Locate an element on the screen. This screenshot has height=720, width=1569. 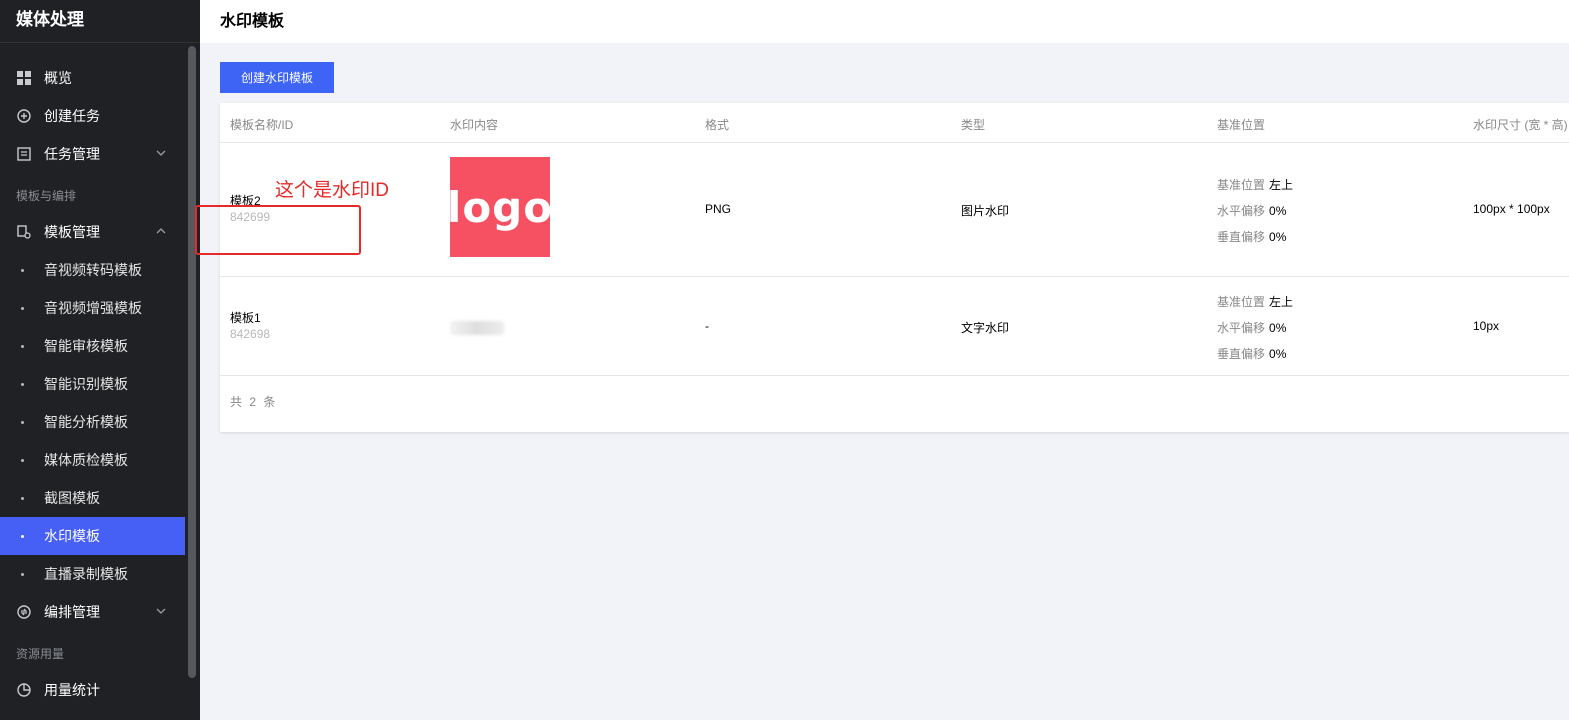
sidebar-item-task-manage: 任务管理 is located at coordinates (92, 154).